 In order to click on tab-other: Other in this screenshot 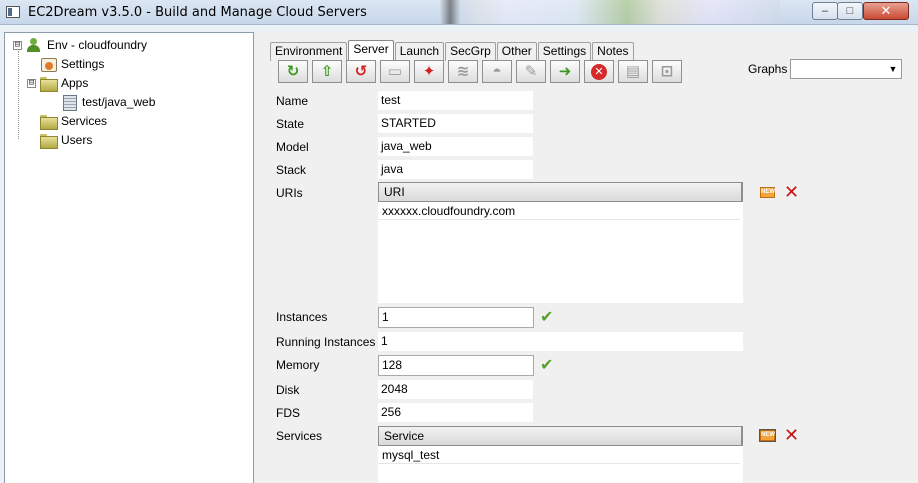, I will do `click(516, 51)`.